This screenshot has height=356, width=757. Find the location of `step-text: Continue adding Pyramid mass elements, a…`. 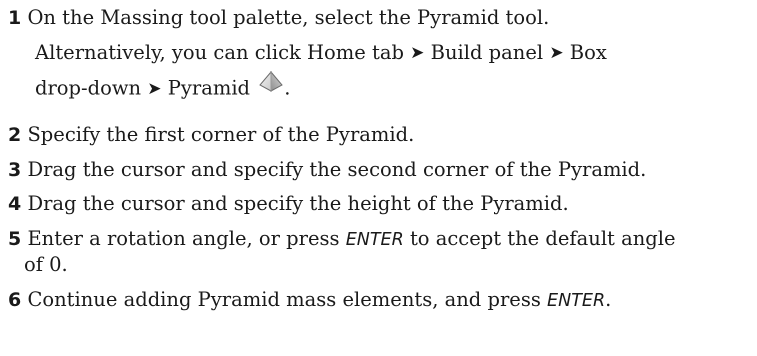

step-text: Continue adding Pyramid mass elements, a… is located at coordinates (287, 299).